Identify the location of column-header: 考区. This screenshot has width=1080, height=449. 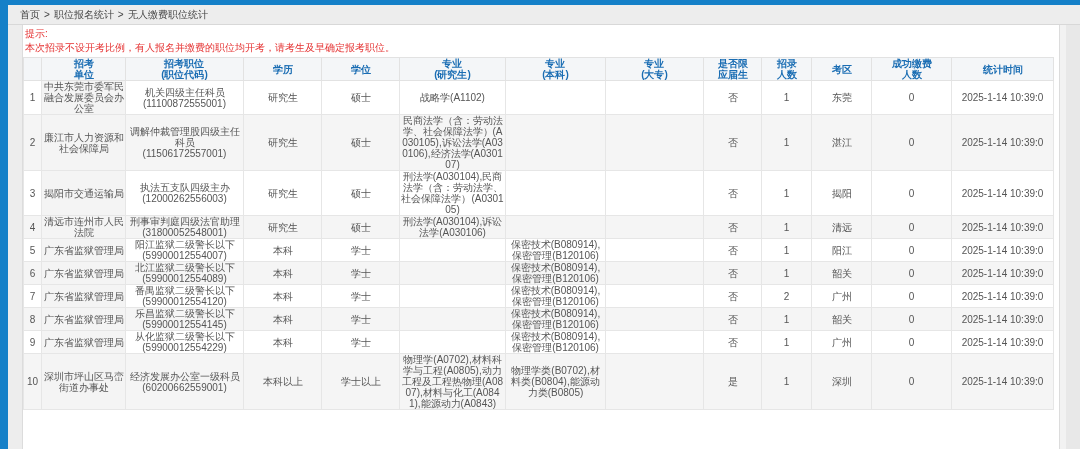
(841, 69).